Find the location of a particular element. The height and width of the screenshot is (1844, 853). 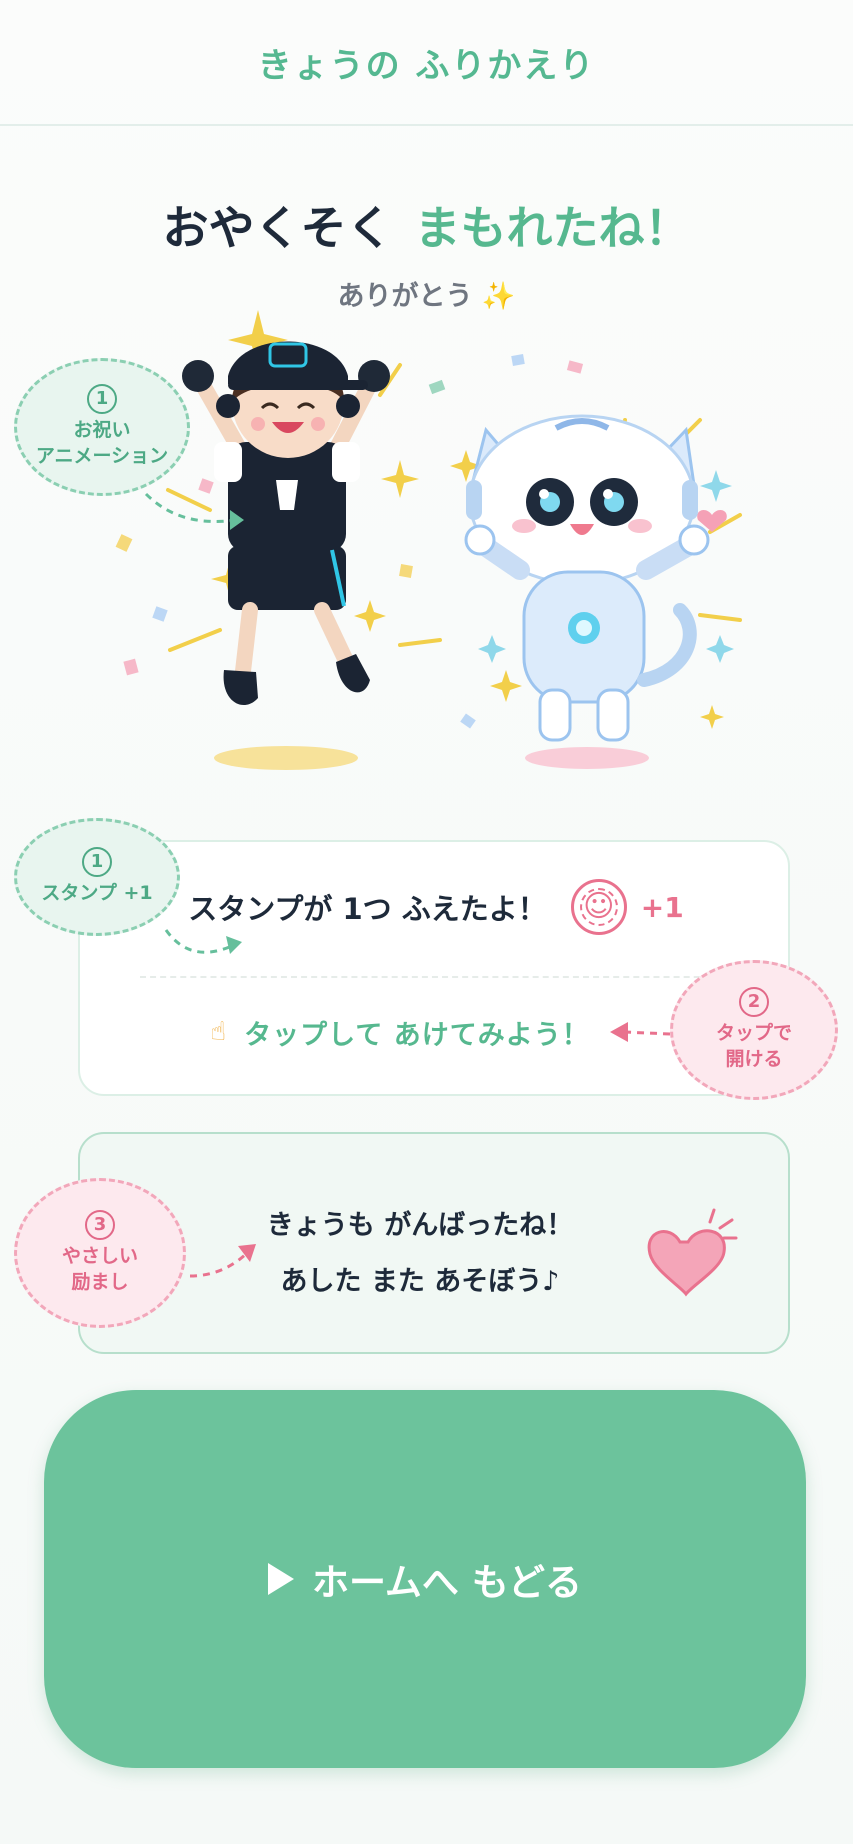

play-icon is located at coordinates (280, 1579).